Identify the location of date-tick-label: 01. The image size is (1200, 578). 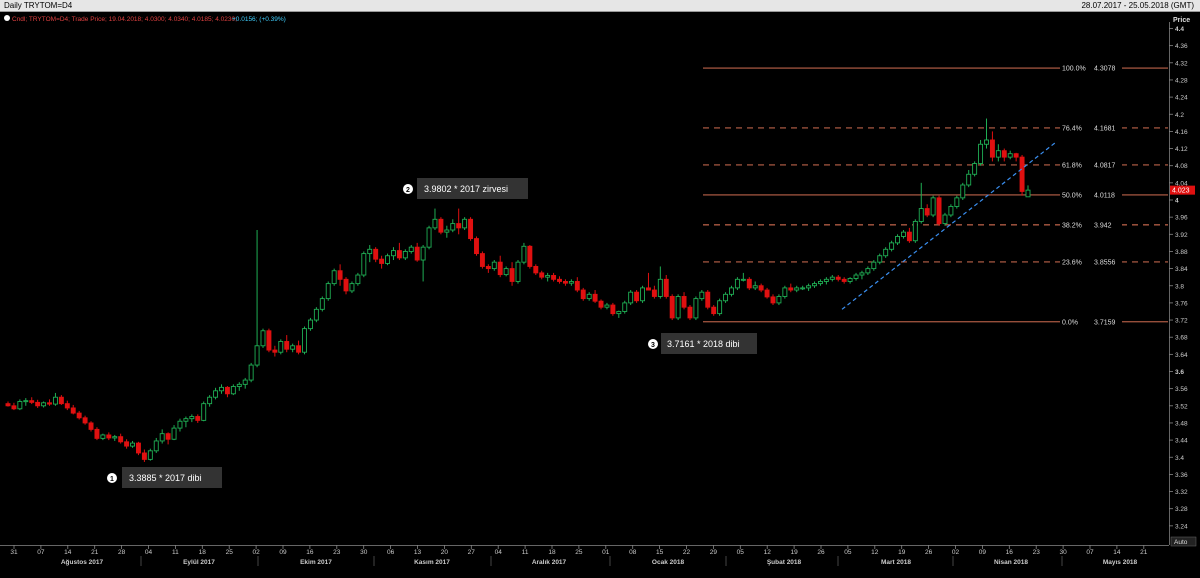
(606, 552).